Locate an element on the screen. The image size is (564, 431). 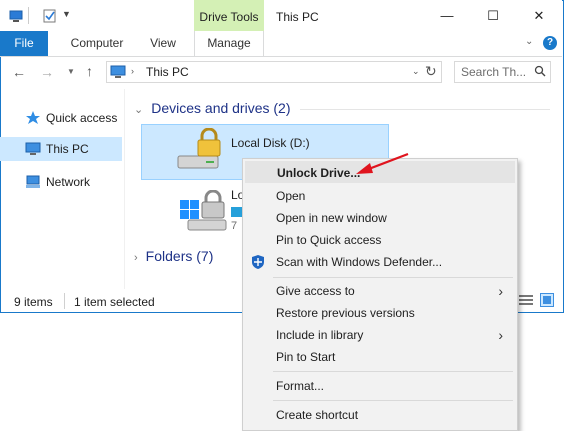
refresh-icon: ↻ is located at coordinates (431, 71).